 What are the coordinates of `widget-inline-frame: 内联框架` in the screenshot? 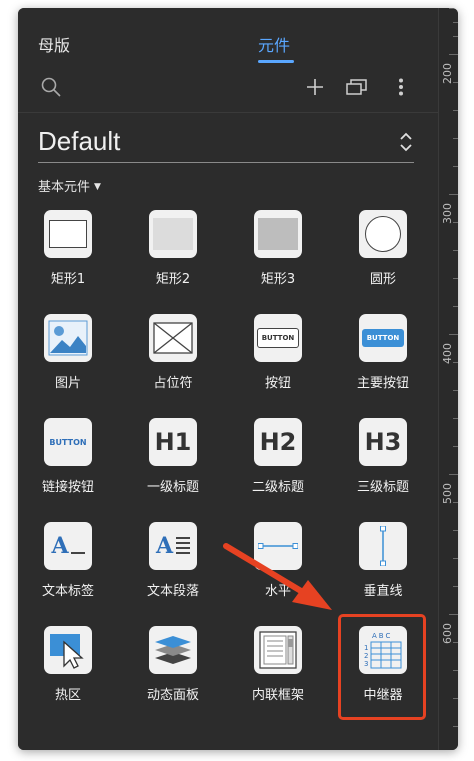 It's located at (280, 670).